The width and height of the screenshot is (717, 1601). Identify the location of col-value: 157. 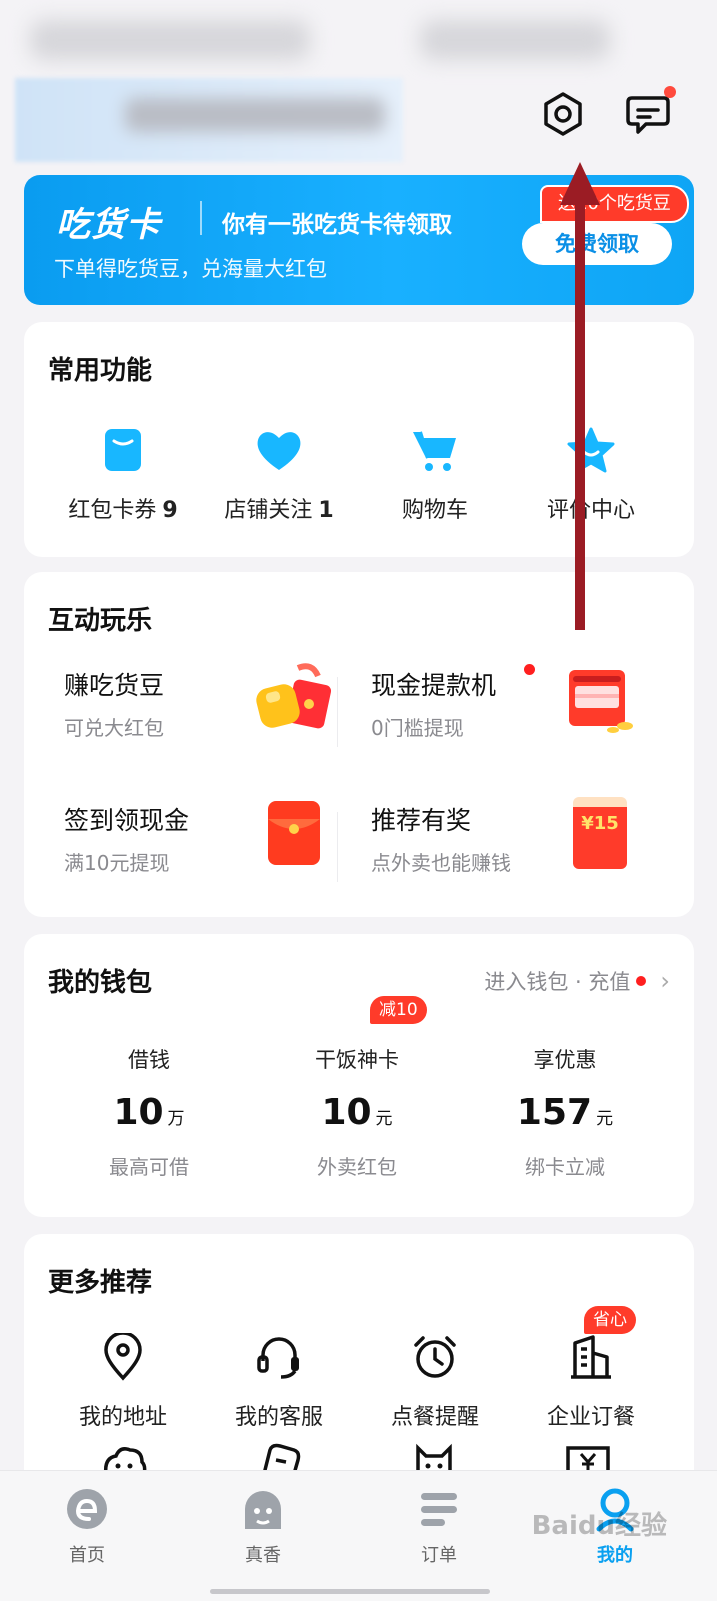
(554, 1112).